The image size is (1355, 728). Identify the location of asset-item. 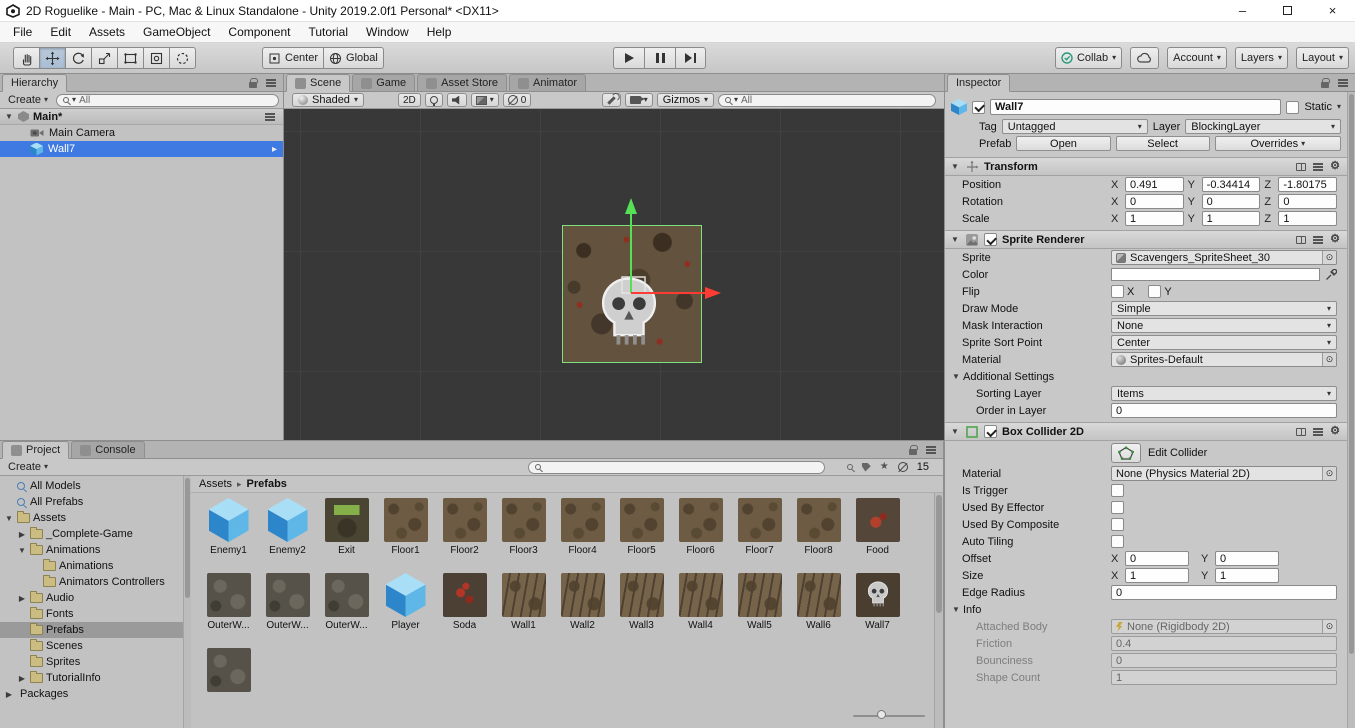
(228, 684).